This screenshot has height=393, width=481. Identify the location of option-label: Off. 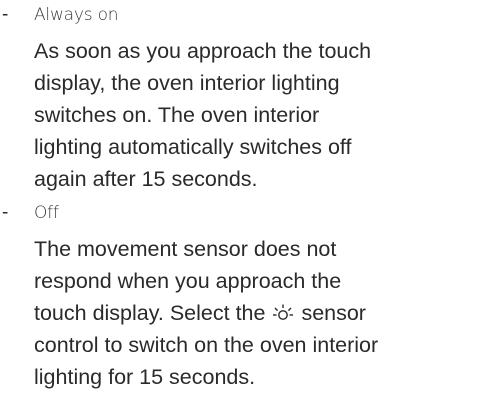
(46, 213).